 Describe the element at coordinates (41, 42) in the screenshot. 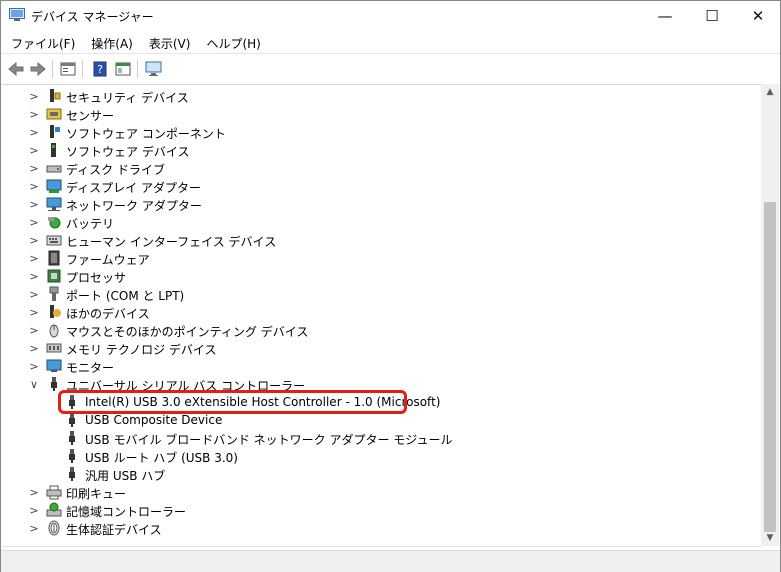

I see `menu-file: ファイル(F)` at that location.